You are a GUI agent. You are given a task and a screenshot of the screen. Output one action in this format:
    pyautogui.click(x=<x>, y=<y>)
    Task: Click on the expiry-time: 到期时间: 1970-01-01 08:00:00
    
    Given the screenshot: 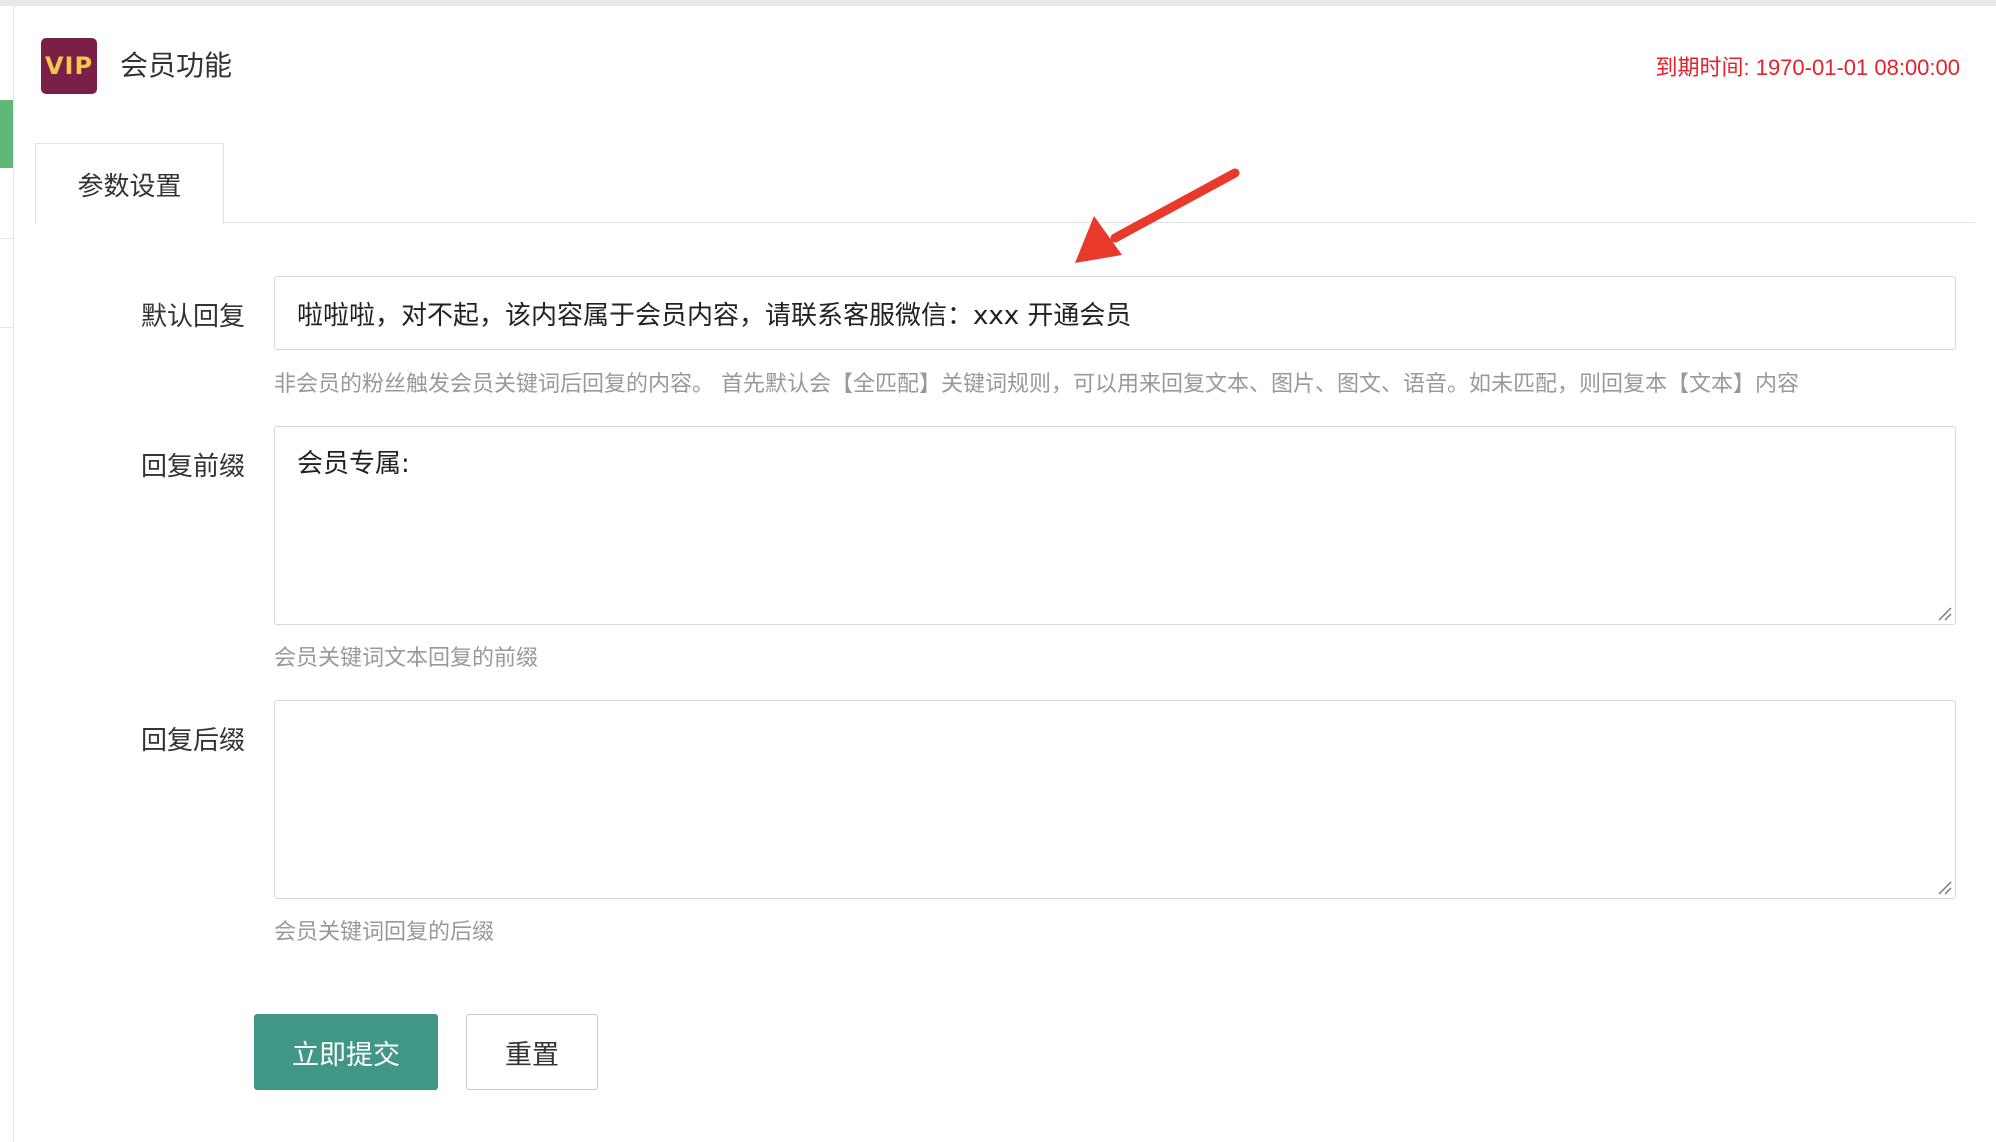 What is the action you would take?
    pyautogui.click(x=1807, y=67)
    